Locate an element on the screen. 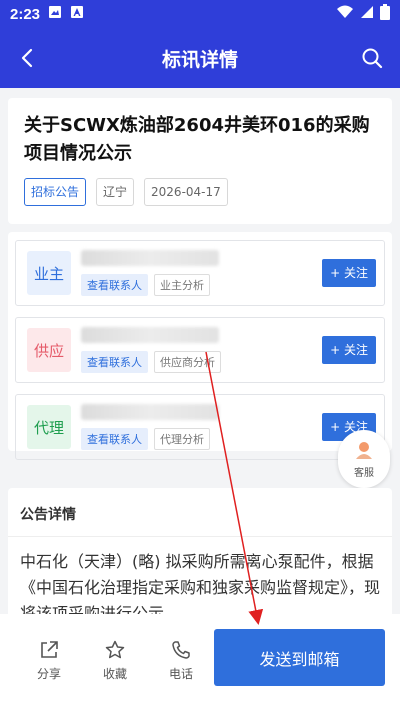 This screenshot has height=711, width=400. supplier-badge: 供应 is located at coordinates (49, 350).